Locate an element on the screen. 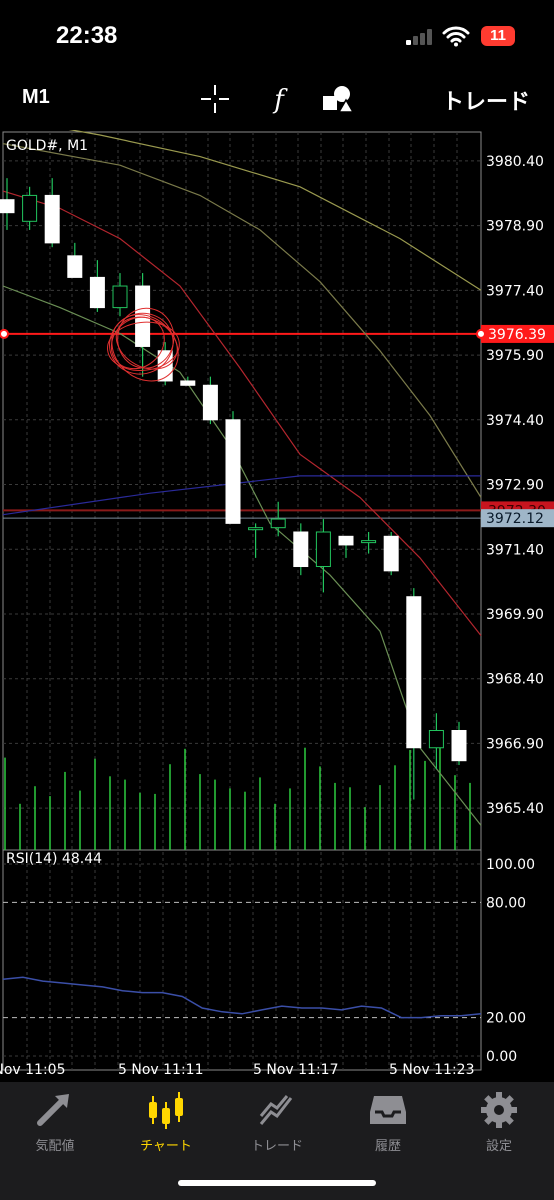 This screenshot has width=554, height=1200. objects-icon is located at coordinates (337, 99).